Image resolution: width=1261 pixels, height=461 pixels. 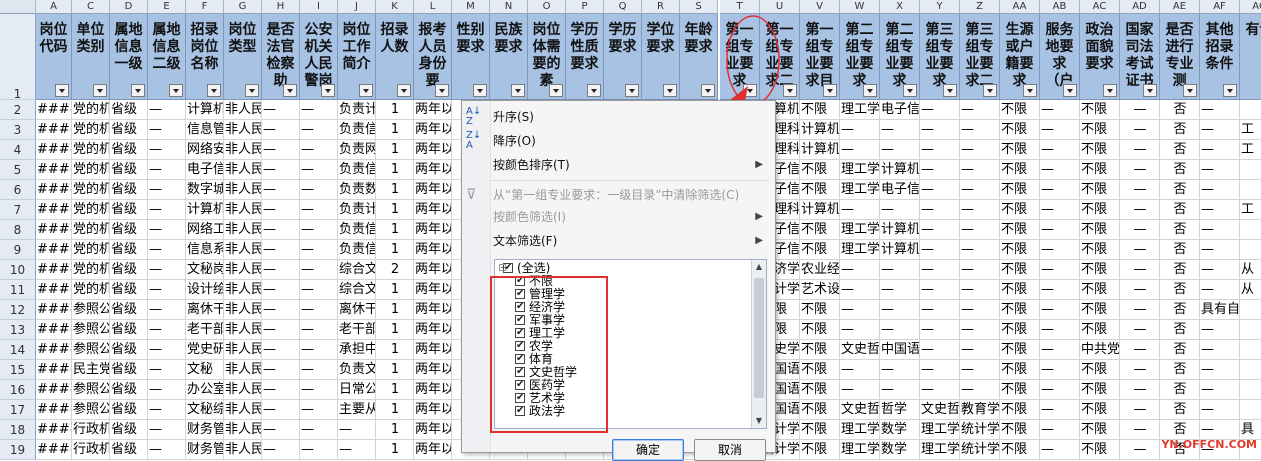 I want to click on header-cell: 第二组专业要求, so click(x=860, y=57).